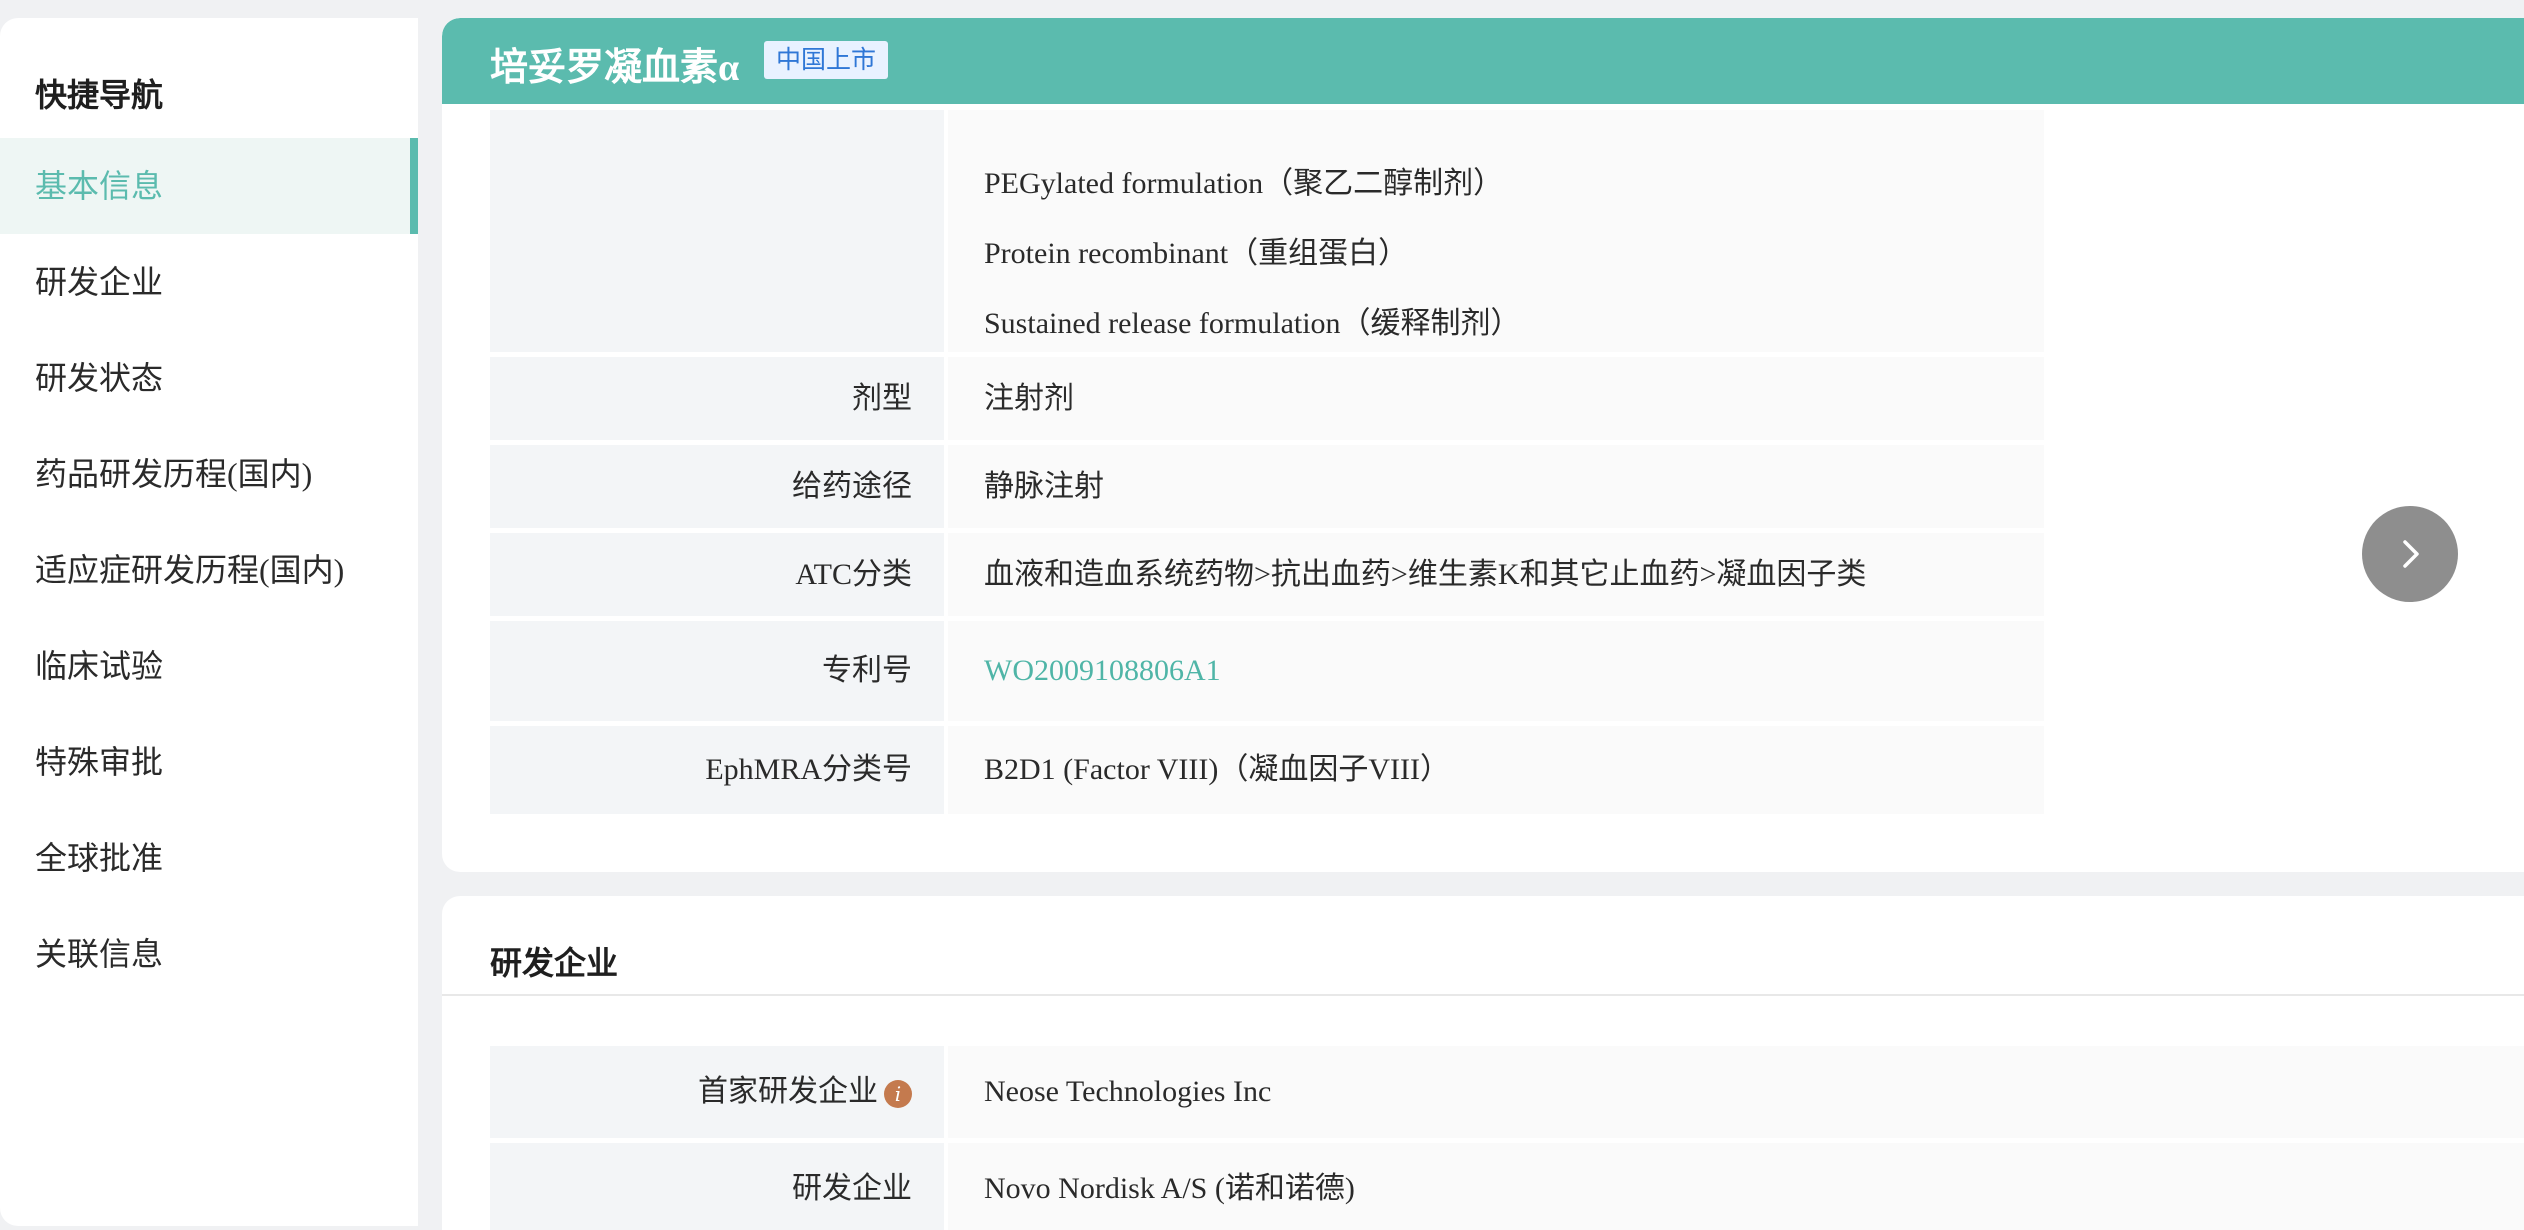 Image resolution: width=2524 pixels, height=1230 pixels. What do you see at coordinates (209, 282) in the screenshot?
I see `nav-item-rd-company: 研发企业` at bounding box center [209, 282].